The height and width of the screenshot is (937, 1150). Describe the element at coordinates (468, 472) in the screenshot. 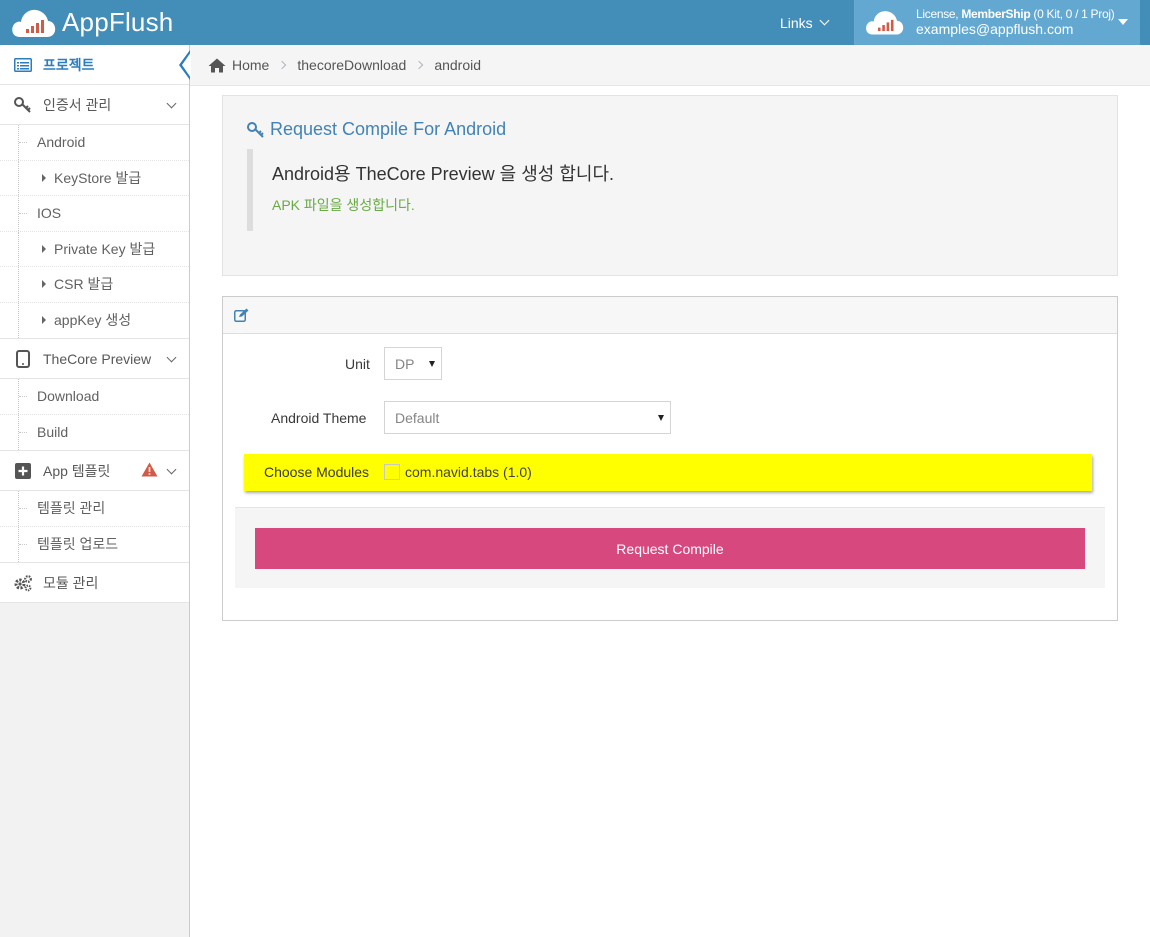

I see `module-checkbox-label: com.navid.tabs (1.0)` at that location.